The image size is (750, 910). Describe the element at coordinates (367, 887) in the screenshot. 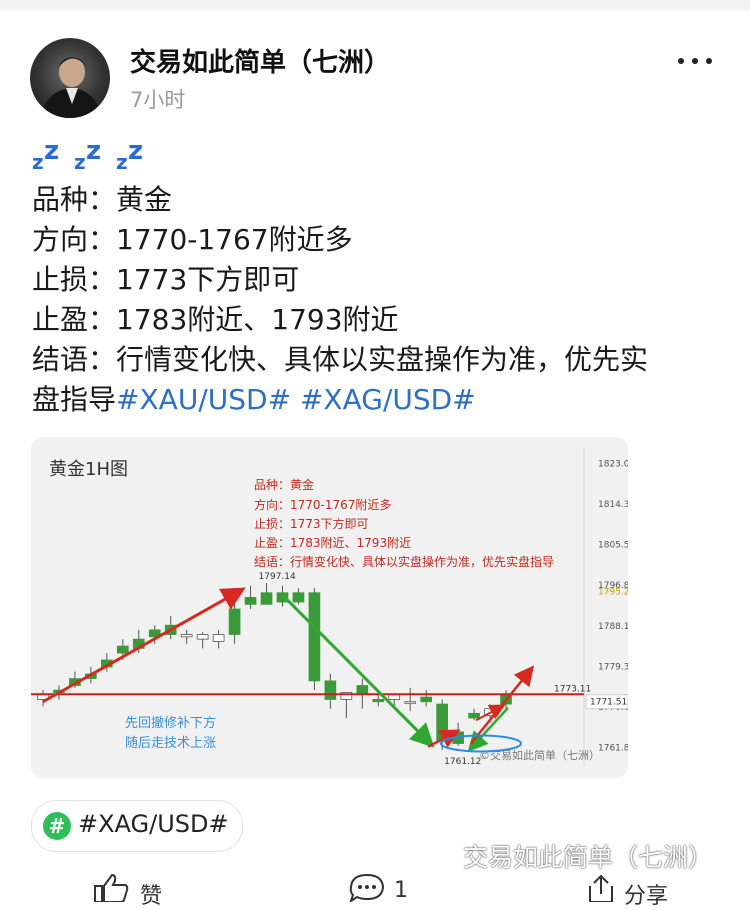

I see `comment-icon` at that location.